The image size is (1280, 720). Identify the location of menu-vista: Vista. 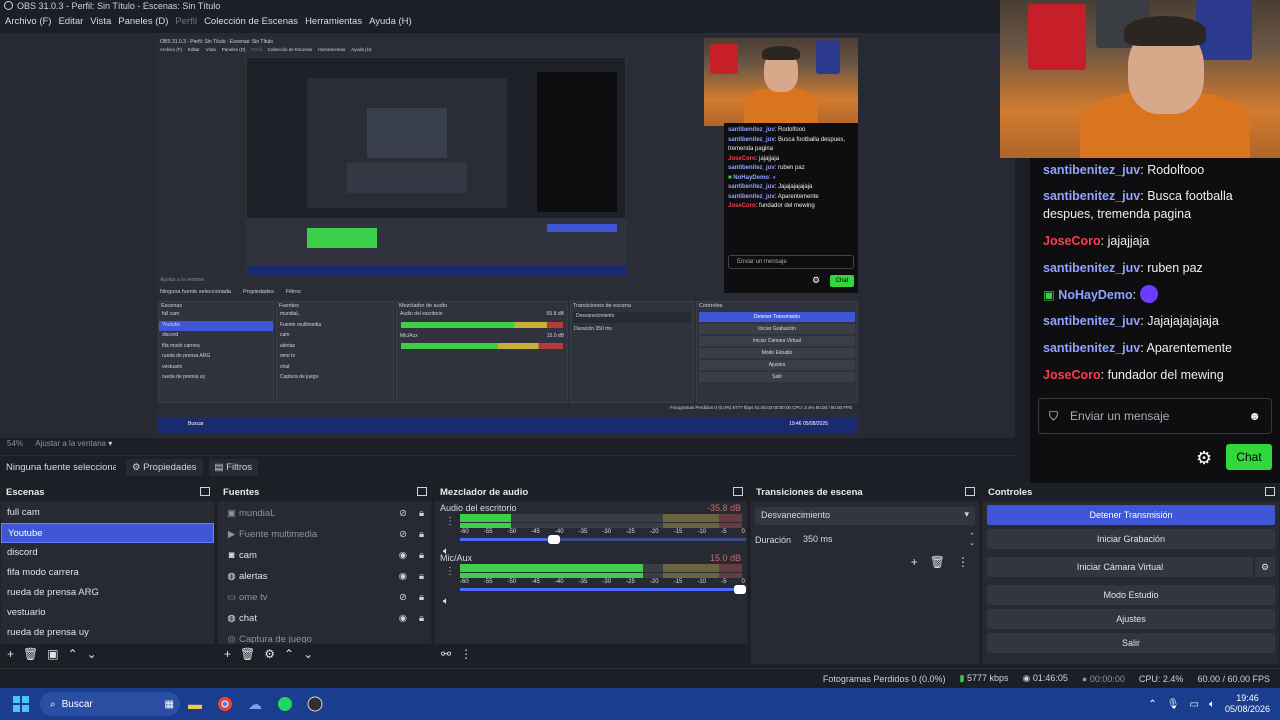
(104, 23).